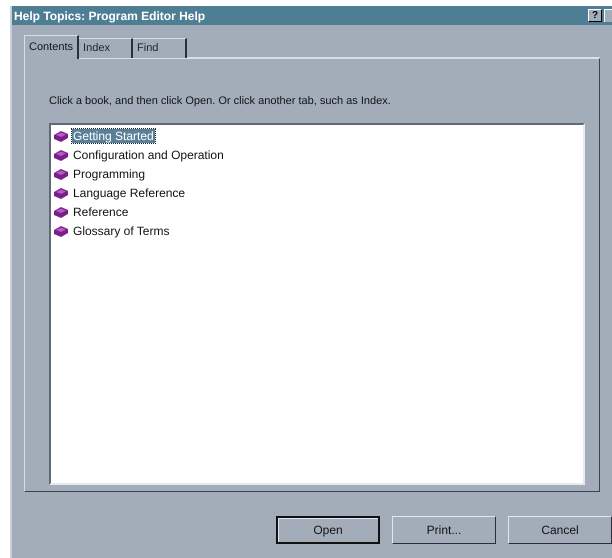 The height and width of the screenshot is (558, 612). Describe the element at coordinates (101, 212) in the screenshot. I see `topic-item: Reference` at that location.